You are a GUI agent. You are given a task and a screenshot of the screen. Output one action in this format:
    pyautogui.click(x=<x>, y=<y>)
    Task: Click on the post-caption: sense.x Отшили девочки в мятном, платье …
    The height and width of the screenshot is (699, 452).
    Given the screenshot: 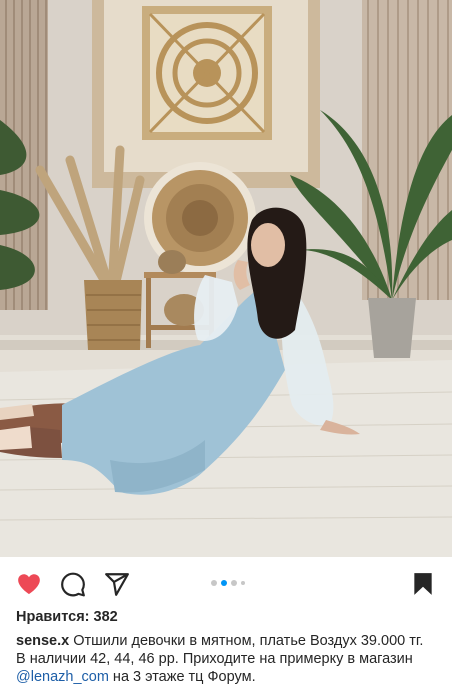 What is the action you would take?
    pyautogui.click(x=226, y=659)
    